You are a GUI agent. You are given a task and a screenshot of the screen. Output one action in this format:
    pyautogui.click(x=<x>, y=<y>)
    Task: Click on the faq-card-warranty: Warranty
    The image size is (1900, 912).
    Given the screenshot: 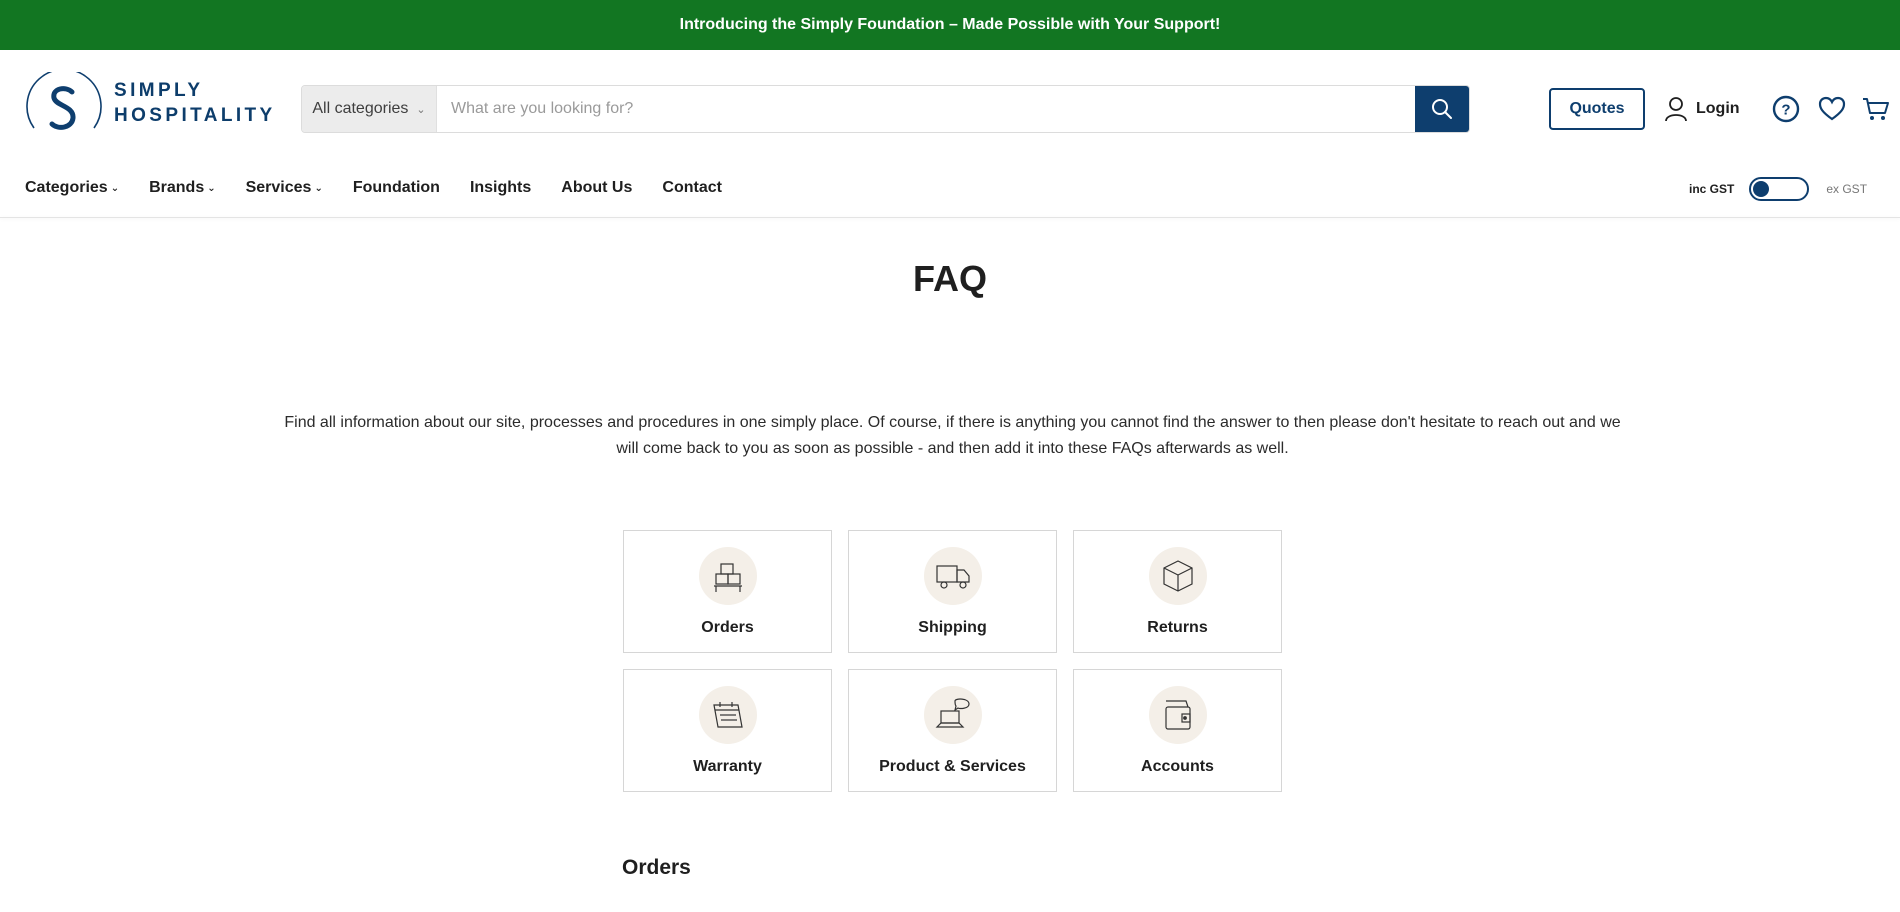 What is the action you would take?
    pyautogui.click(x=727, y=730)
    